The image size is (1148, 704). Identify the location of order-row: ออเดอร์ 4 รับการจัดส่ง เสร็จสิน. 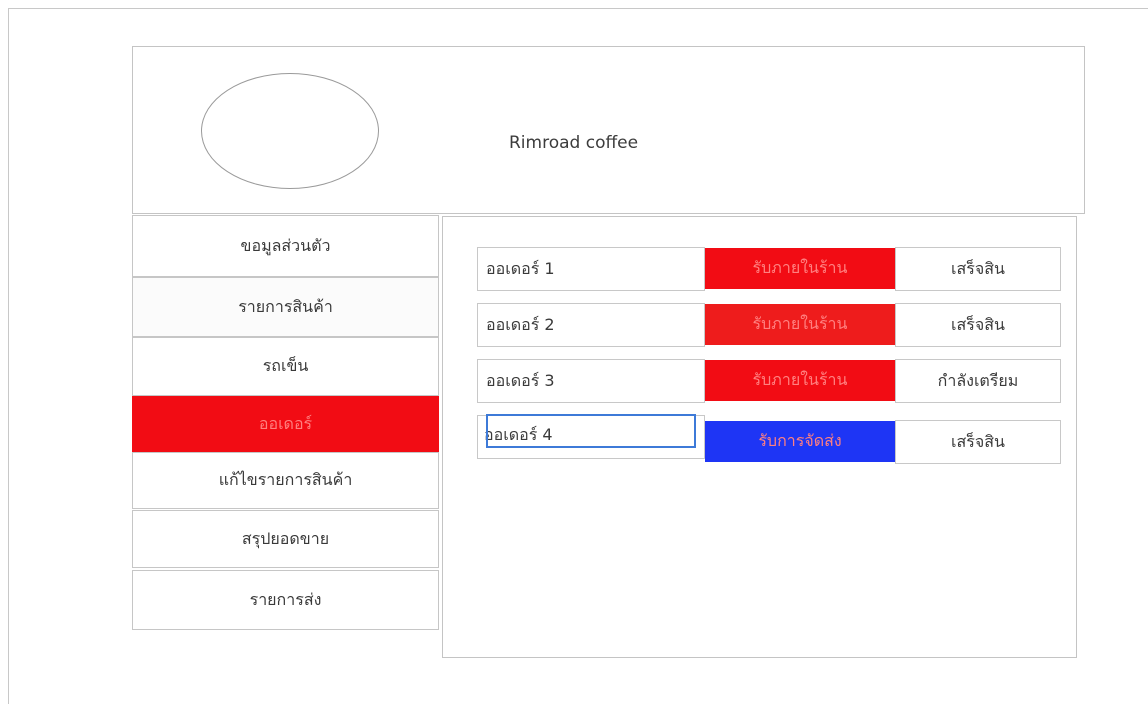
(770, 439).